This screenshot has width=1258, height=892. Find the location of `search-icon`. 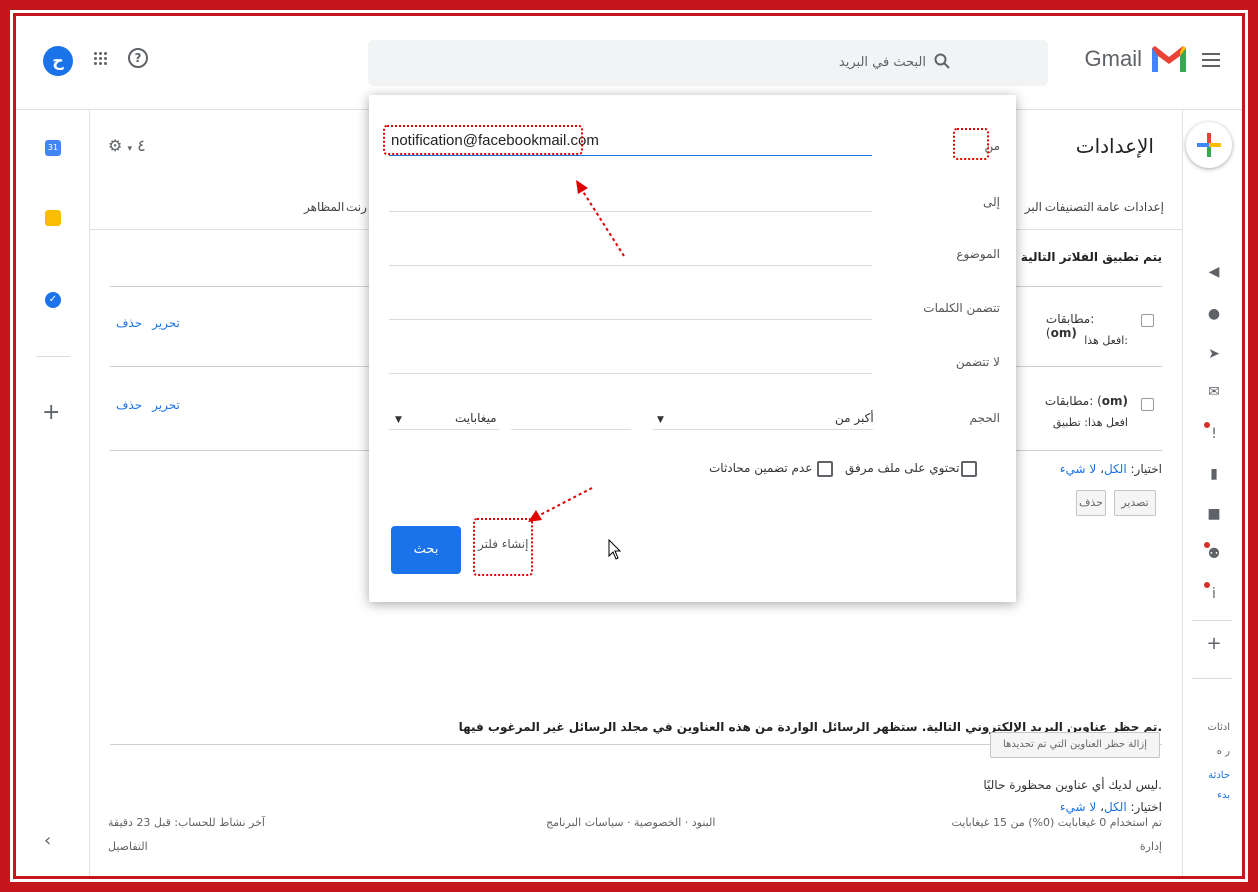

search-icon is located at coordinates (942, 61).